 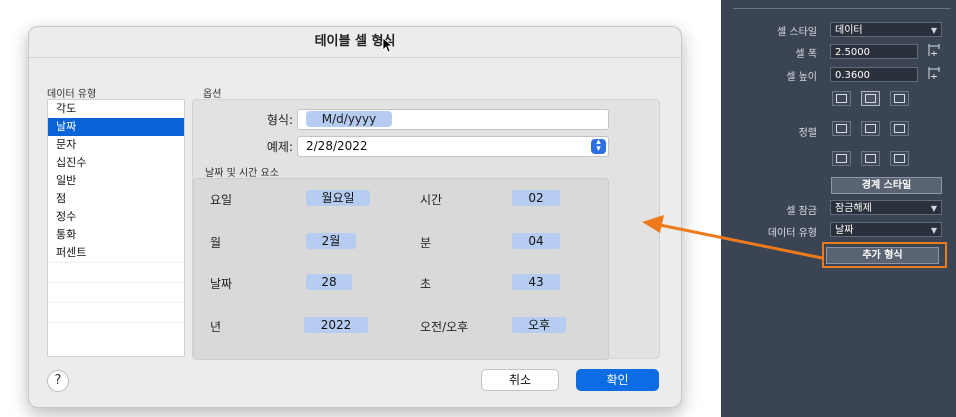 I want to click on align-bottom-right-icon, so click(x=899, y=158).